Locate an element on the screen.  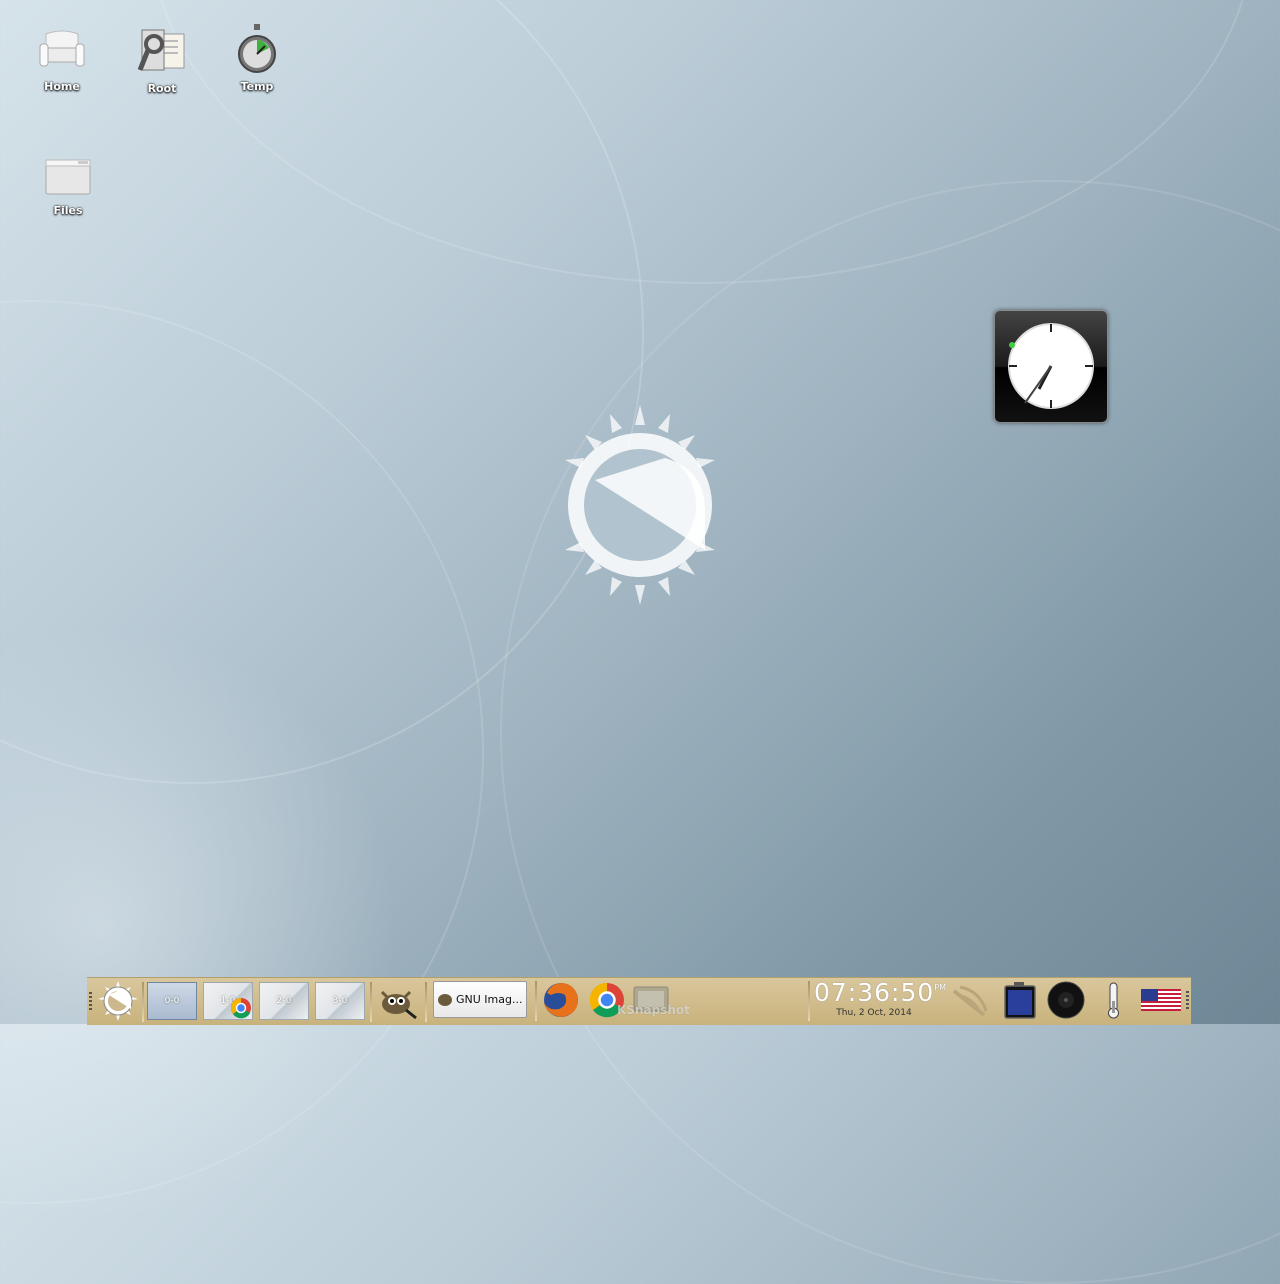
start-menu-icon is located at coordinates (118, 1001).